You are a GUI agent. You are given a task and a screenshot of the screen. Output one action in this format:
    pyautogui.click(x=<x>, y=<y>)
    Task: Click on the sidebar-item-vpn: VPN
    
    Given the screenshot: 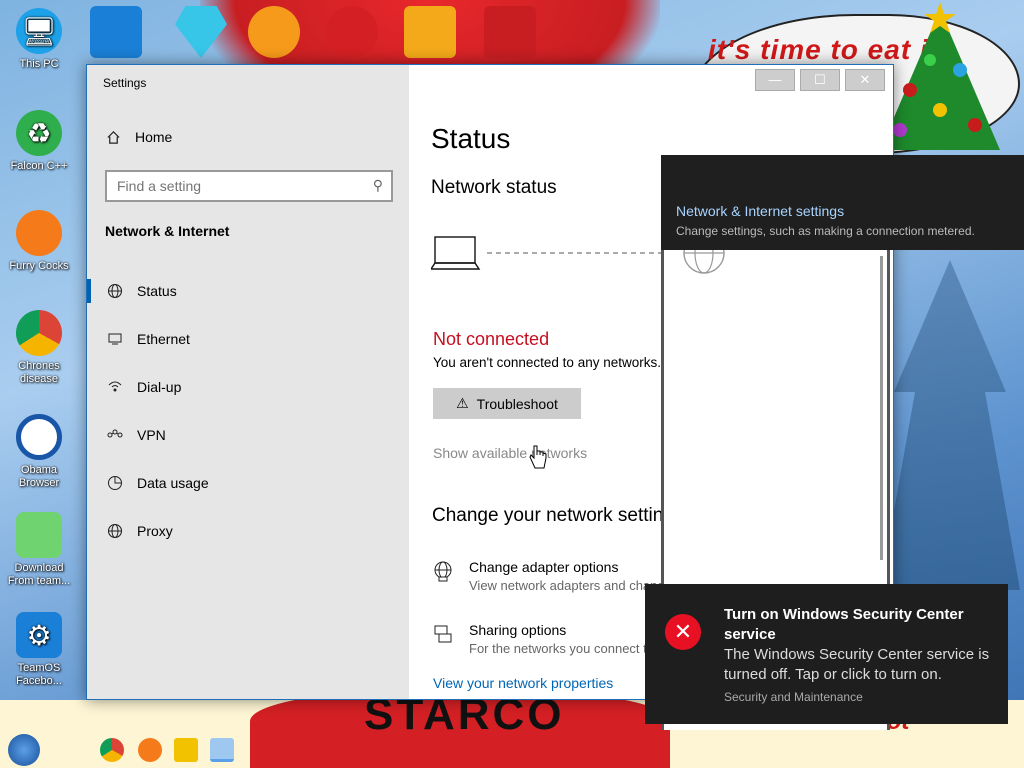 What is the action you would take?
    pyautogui.click(x=248, y=435)
    